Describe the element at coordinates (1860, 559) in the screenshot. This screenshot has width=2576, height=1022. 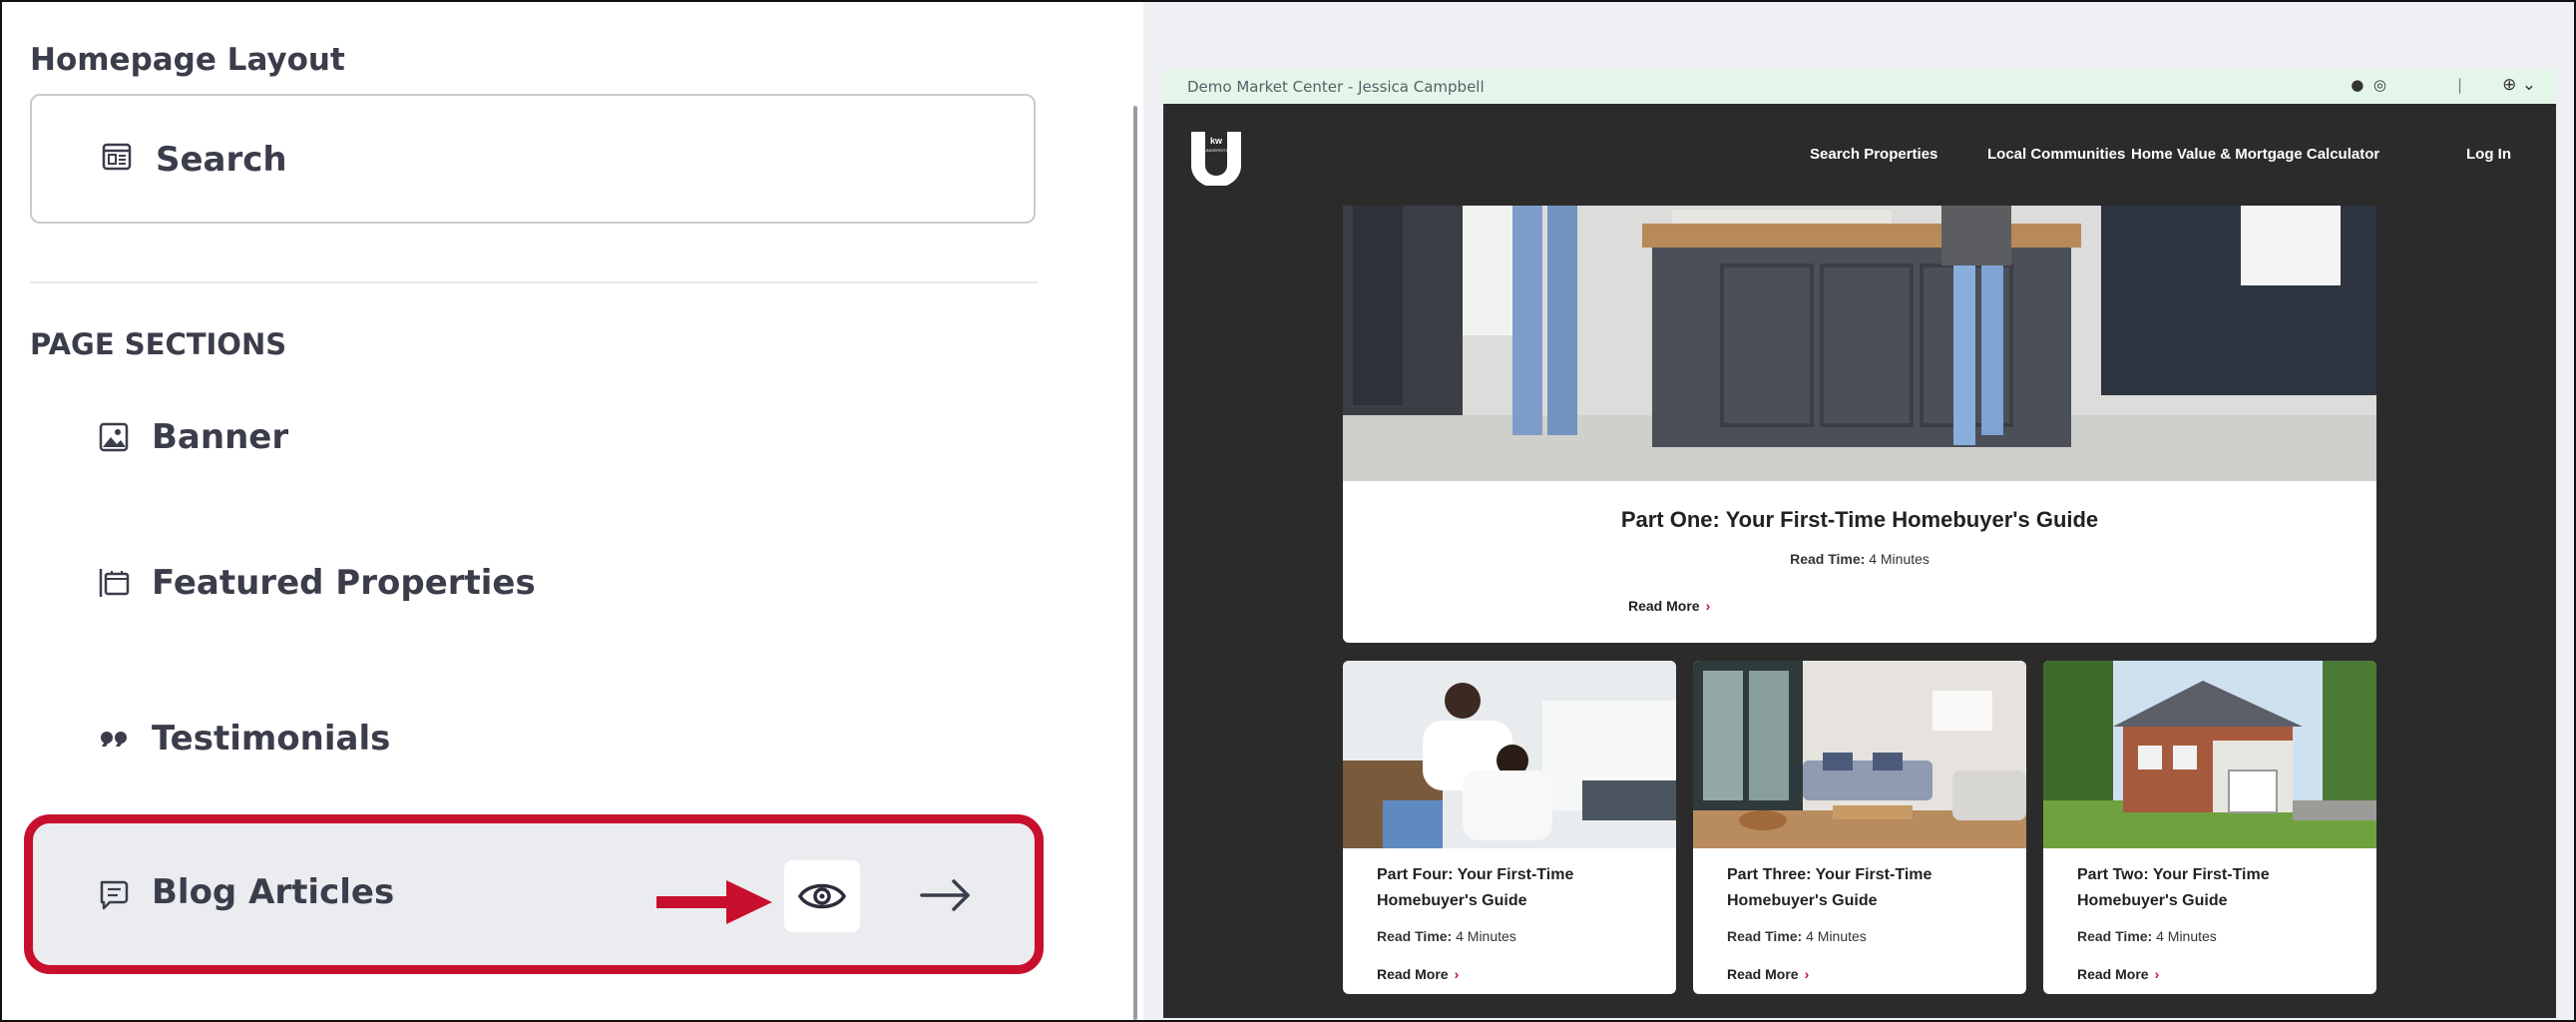
I see `featured-read-time: Read Time: 4 Minutes` at that location.